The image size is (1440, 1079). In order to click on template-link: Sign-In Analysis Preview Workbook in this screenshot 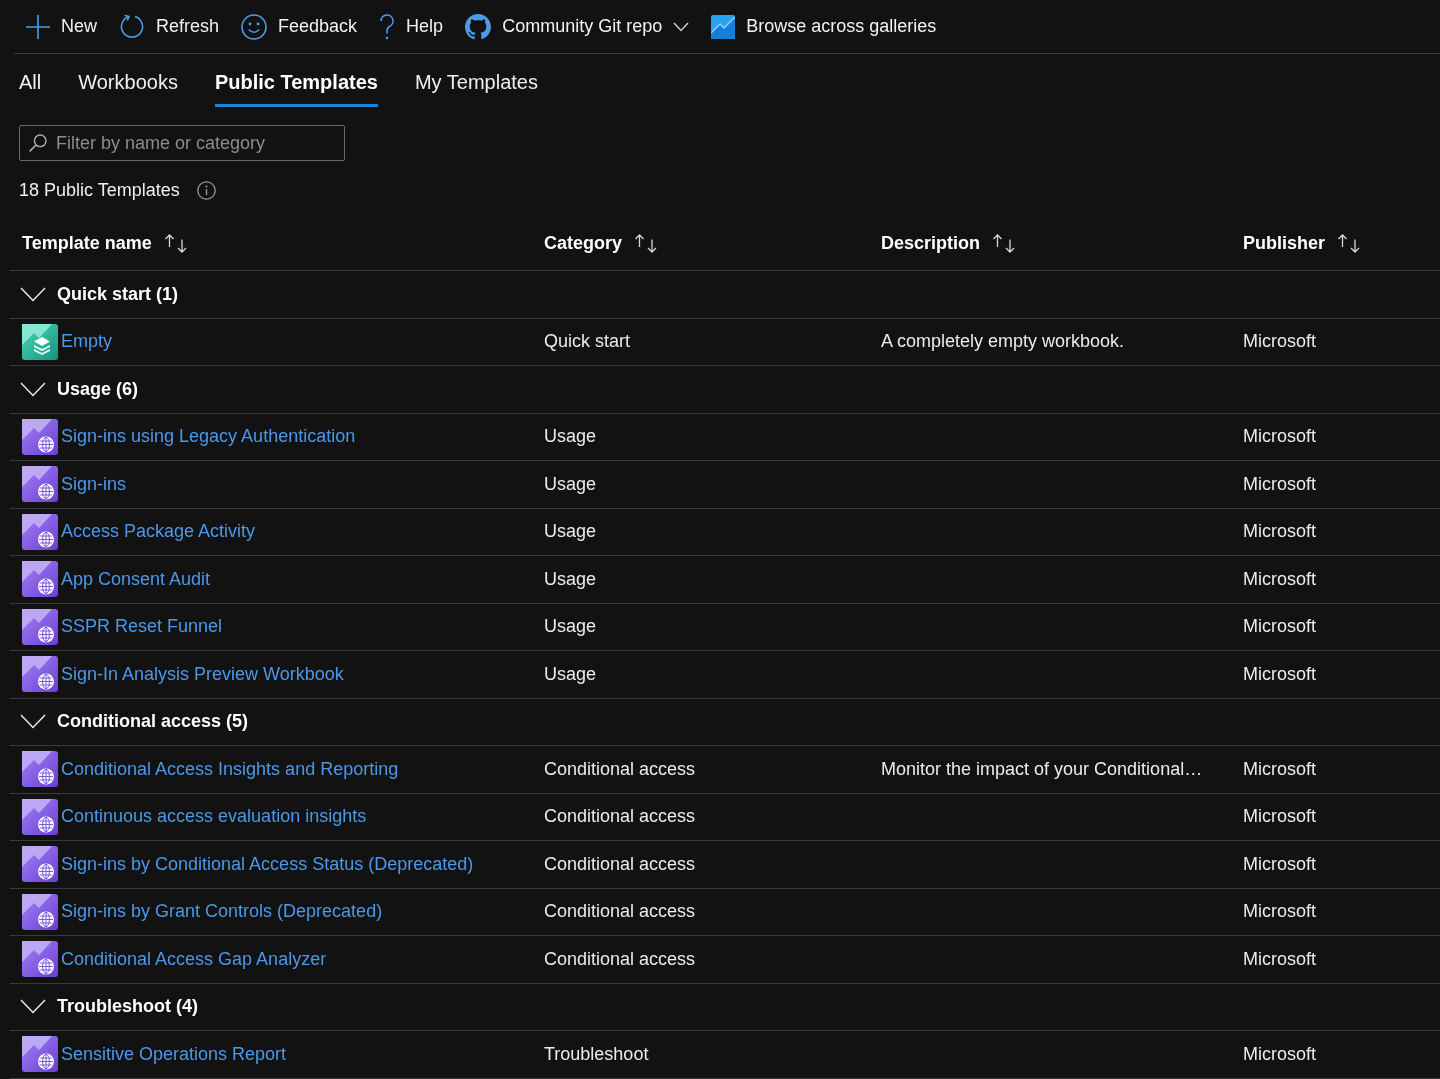, I will do `click(202, 674)`.